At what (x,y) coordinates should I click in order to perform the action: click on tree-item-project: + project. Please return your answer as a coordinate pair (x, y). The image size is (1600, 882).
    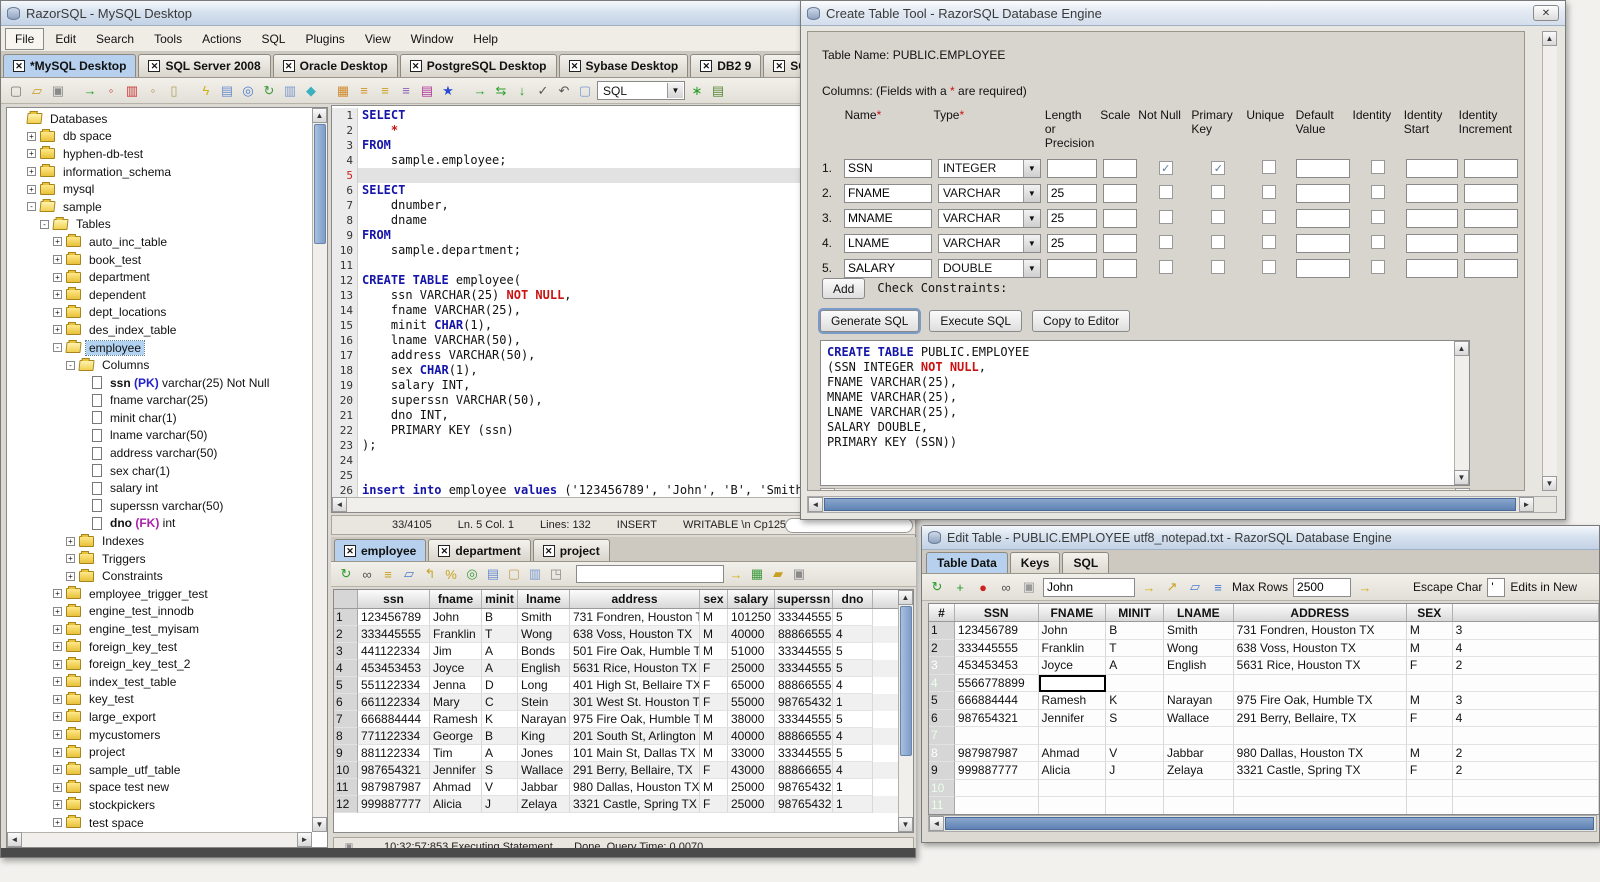
    Looking at the image, I should click on (159, 752).